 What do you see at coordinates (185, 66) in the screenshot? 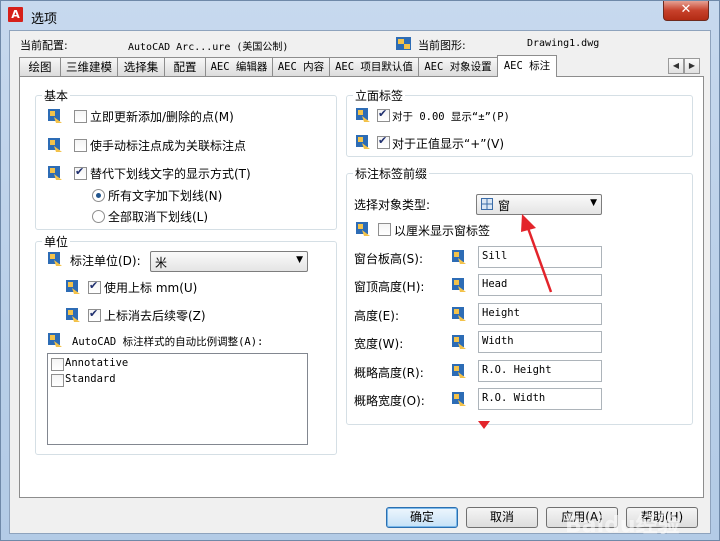
I see `tab-profiles: 配置` at bounding box center [185, 66].